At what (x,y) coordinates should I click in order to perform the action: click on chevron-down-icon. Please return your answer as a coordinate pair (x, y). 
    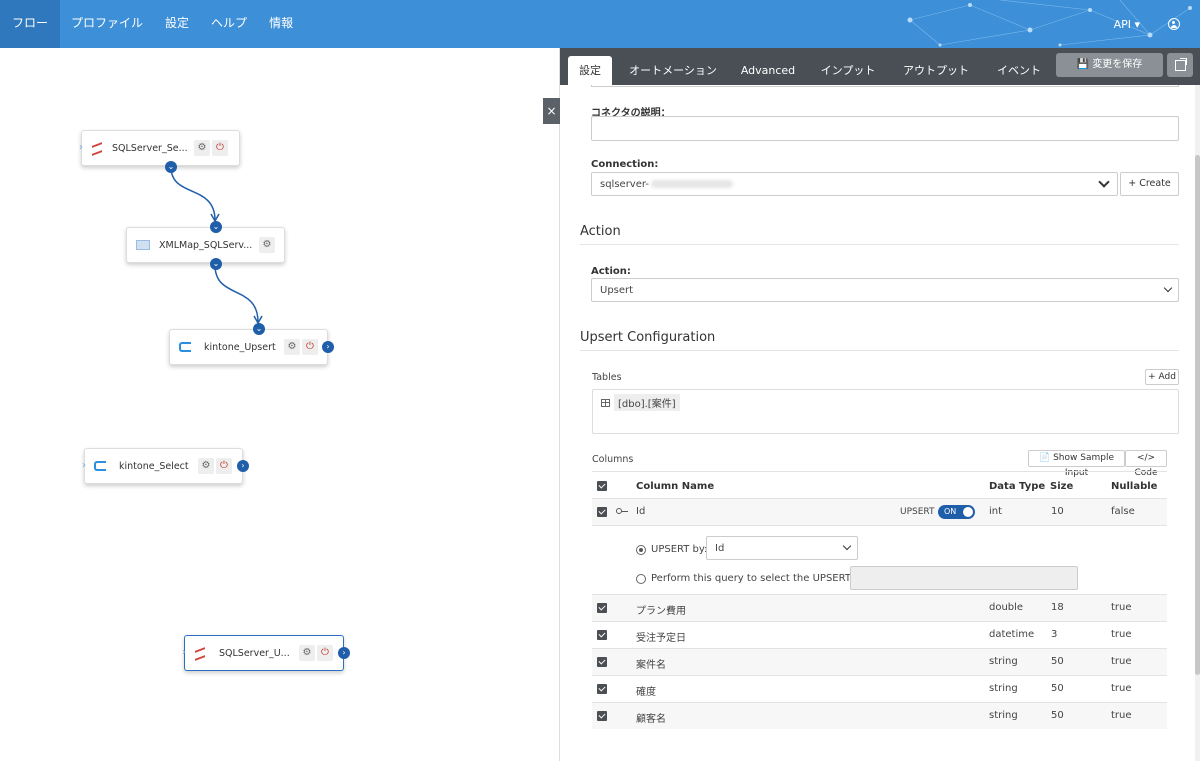
    Looking at the image, I should click on (1104, 182).